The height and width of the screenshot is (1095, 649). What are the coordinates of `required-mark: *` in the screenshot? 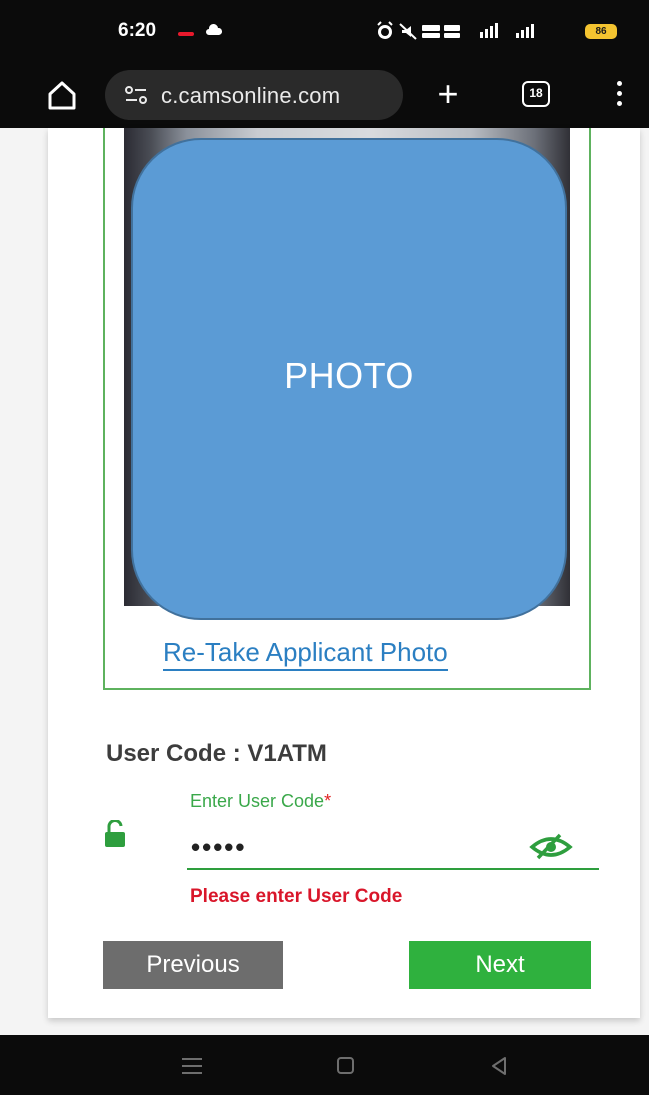 It's located at (328, 801).